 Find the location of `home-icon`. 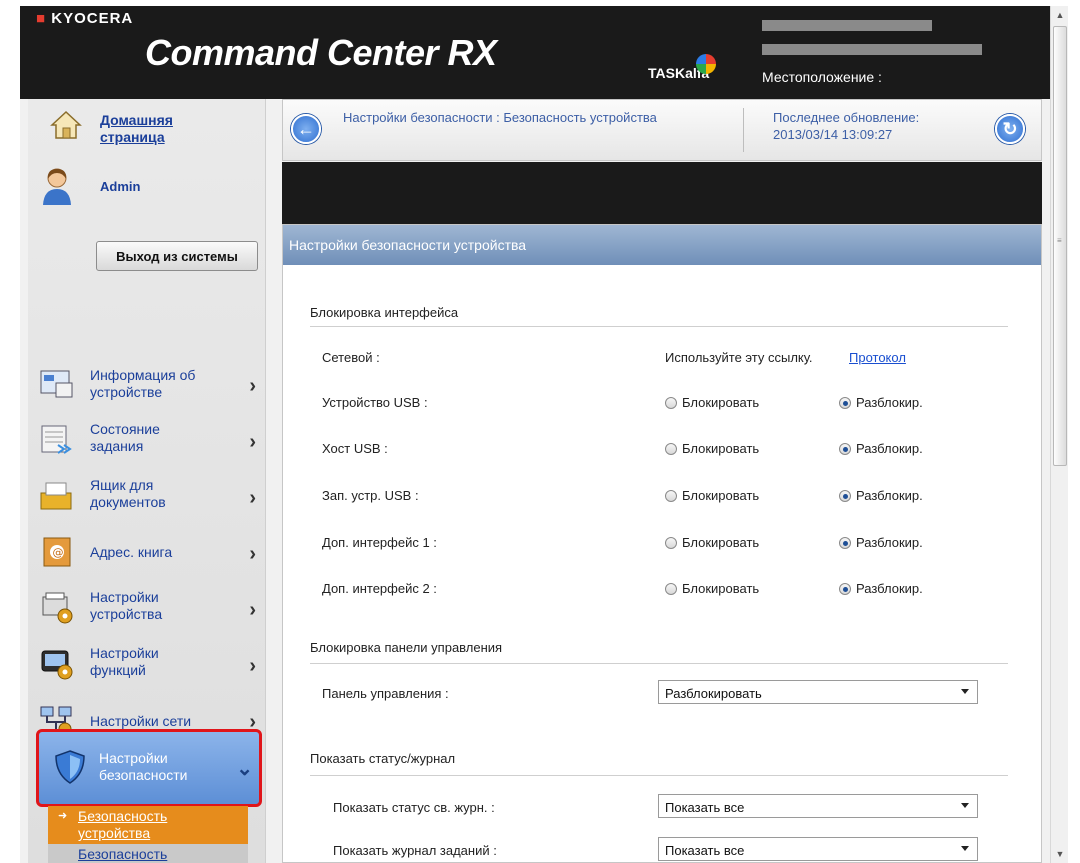

home-icon is located at coordinates (66, 124).